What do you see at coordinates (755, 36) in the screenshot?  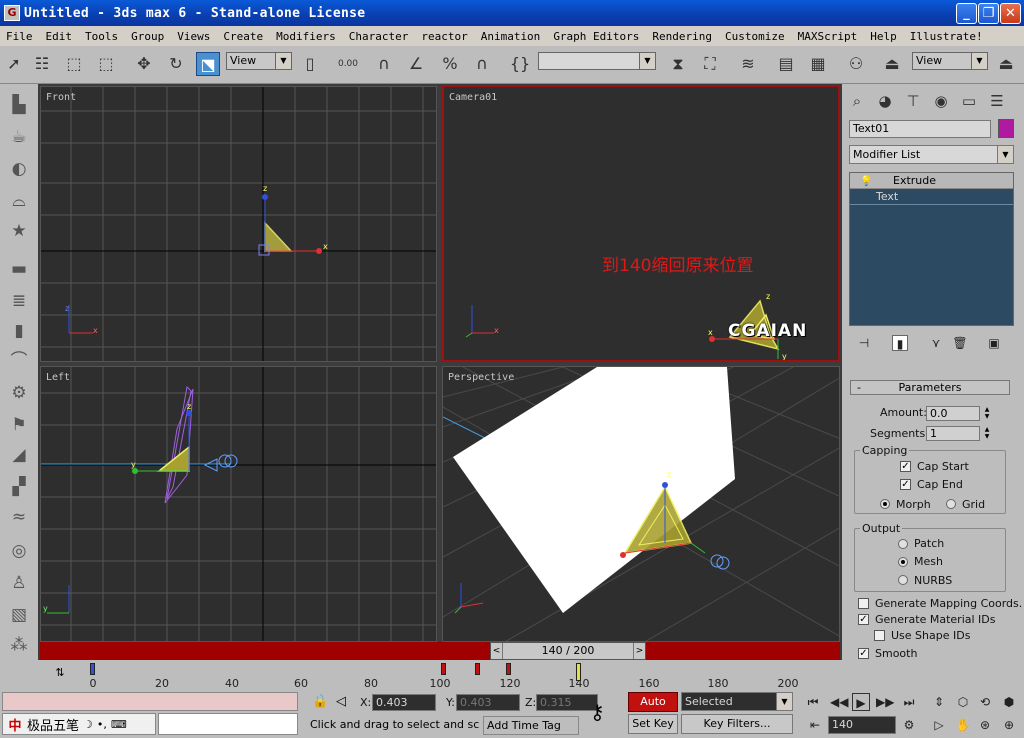 I see `menu-customize: Customize` at bounding box center [755, 36].